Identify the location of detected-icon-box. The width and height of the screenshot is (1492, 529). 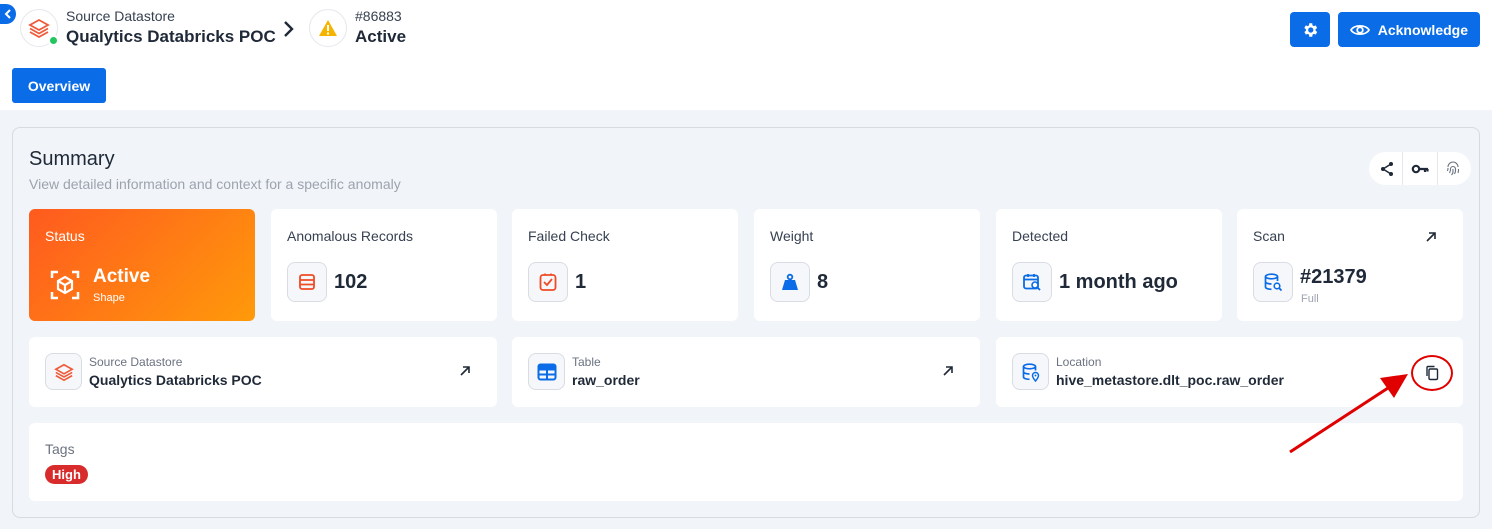
(1032, 282).